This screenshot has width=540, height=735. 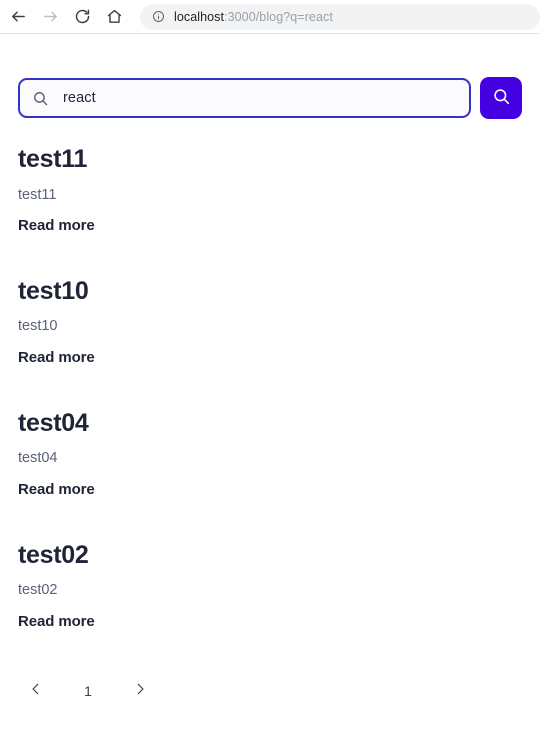 I want to click on blog-post-item: test10 test10 Read more, so click(x=270, y=322).